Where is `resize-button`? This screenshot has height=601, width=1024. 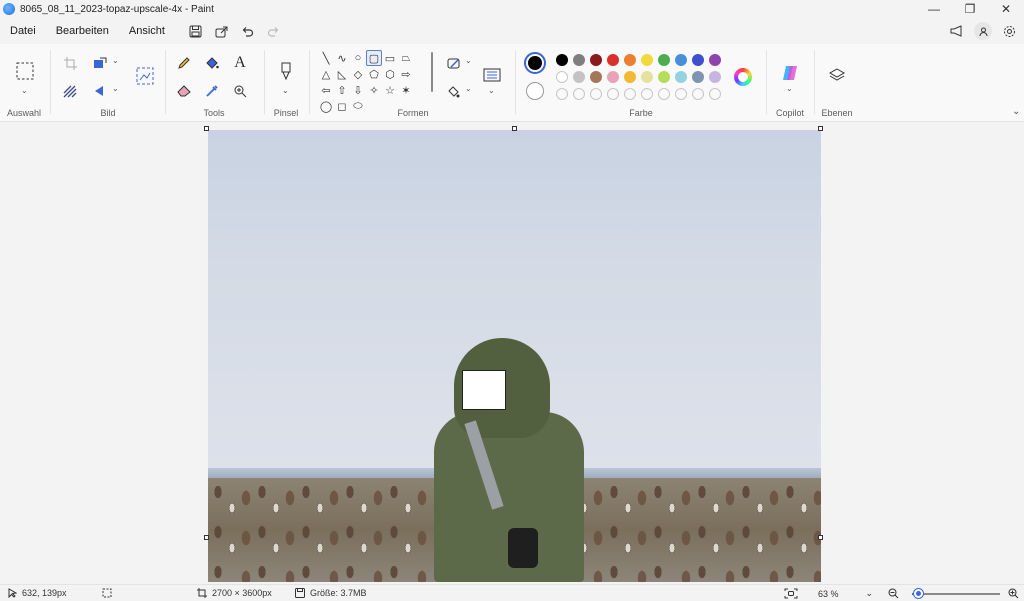 resize-button is located at coordinates (100, 63).